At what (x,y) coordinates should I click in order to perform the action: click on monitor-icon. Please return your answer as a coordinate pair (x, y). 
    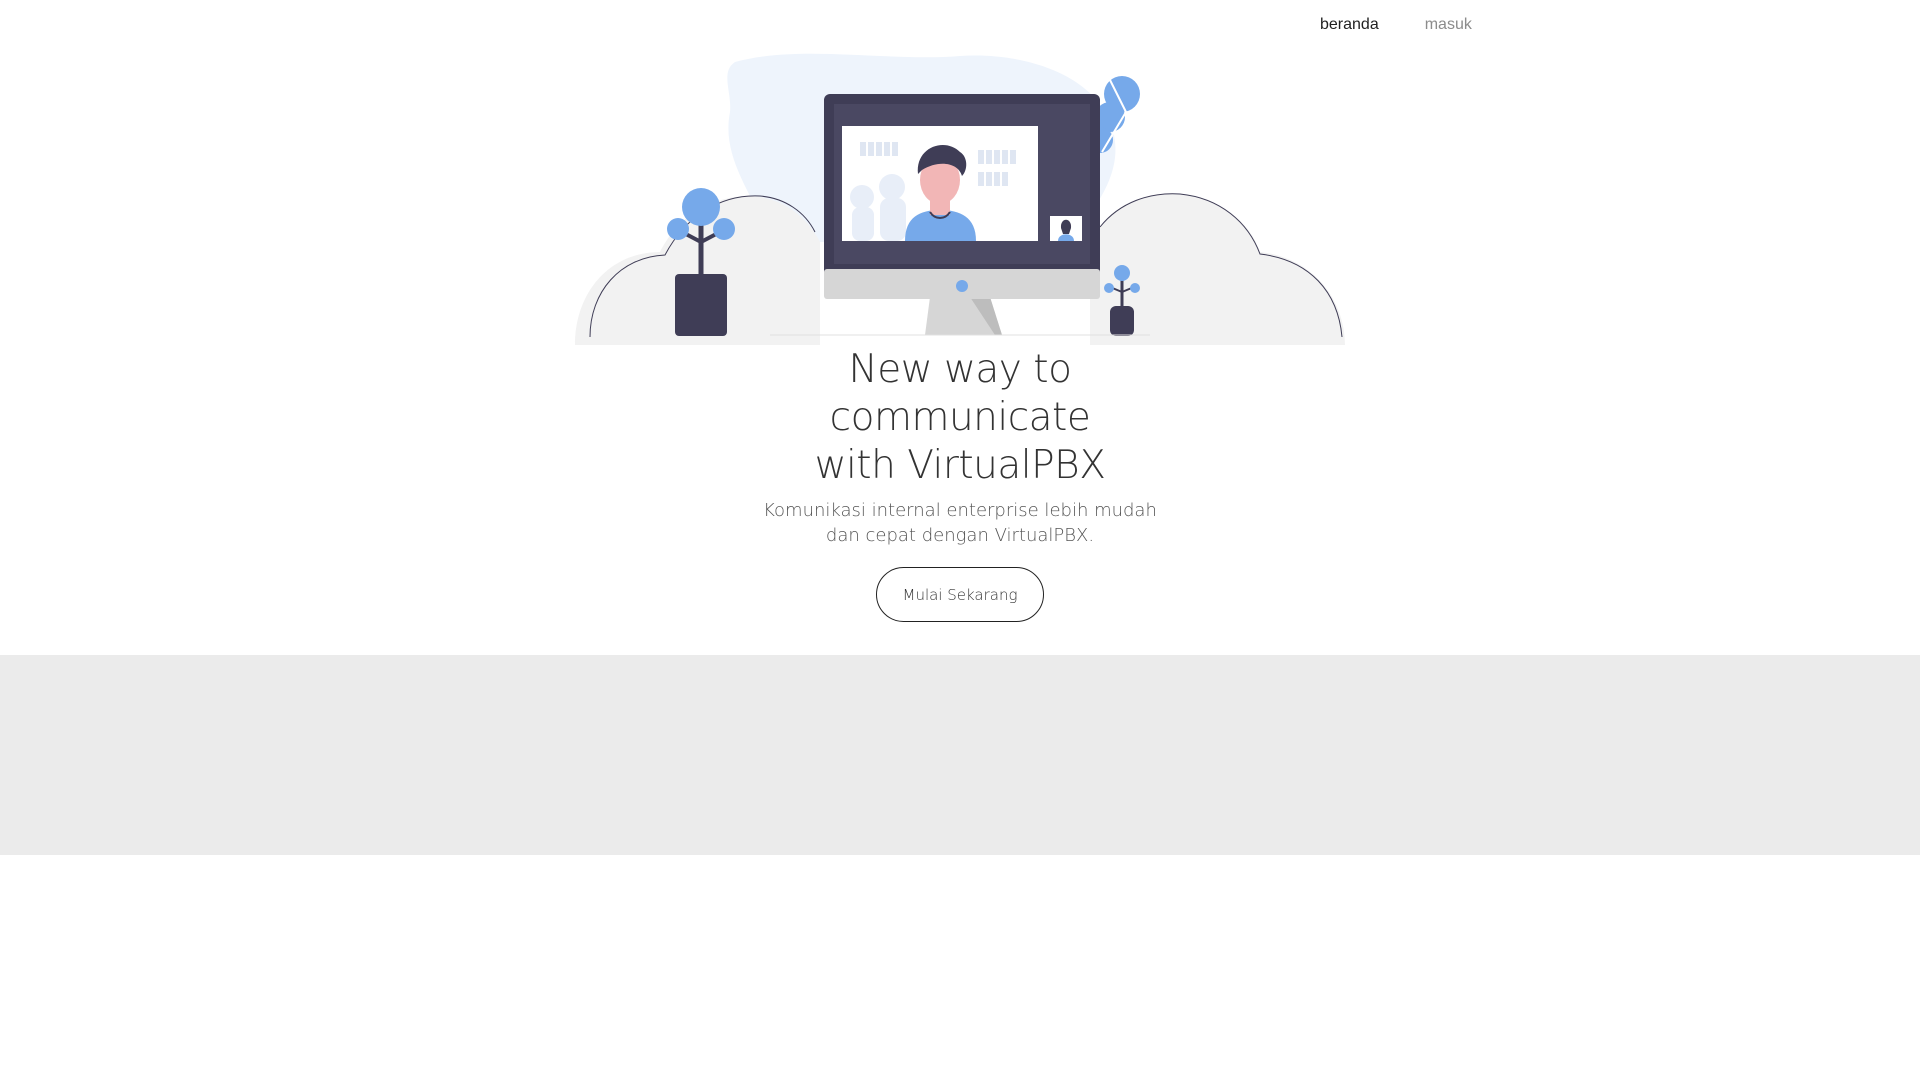
    Looking at the image, I should click on (962, 196).